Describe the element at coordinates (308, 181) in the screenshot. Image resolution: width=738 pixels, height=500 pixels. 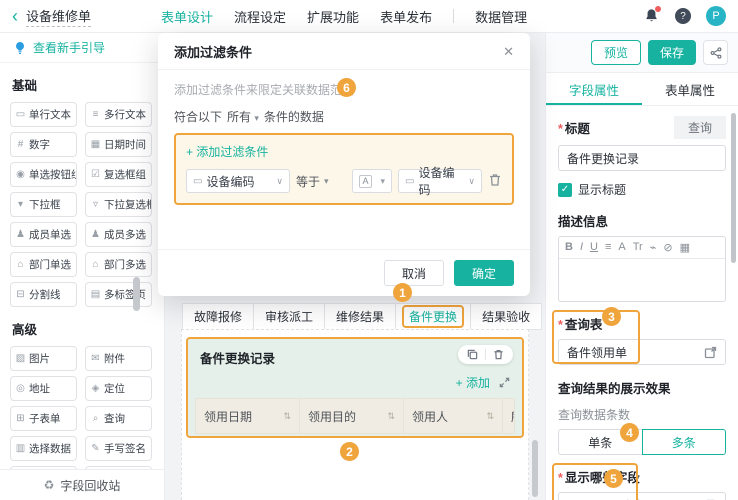
I see `operator-value: 等于` at that location.